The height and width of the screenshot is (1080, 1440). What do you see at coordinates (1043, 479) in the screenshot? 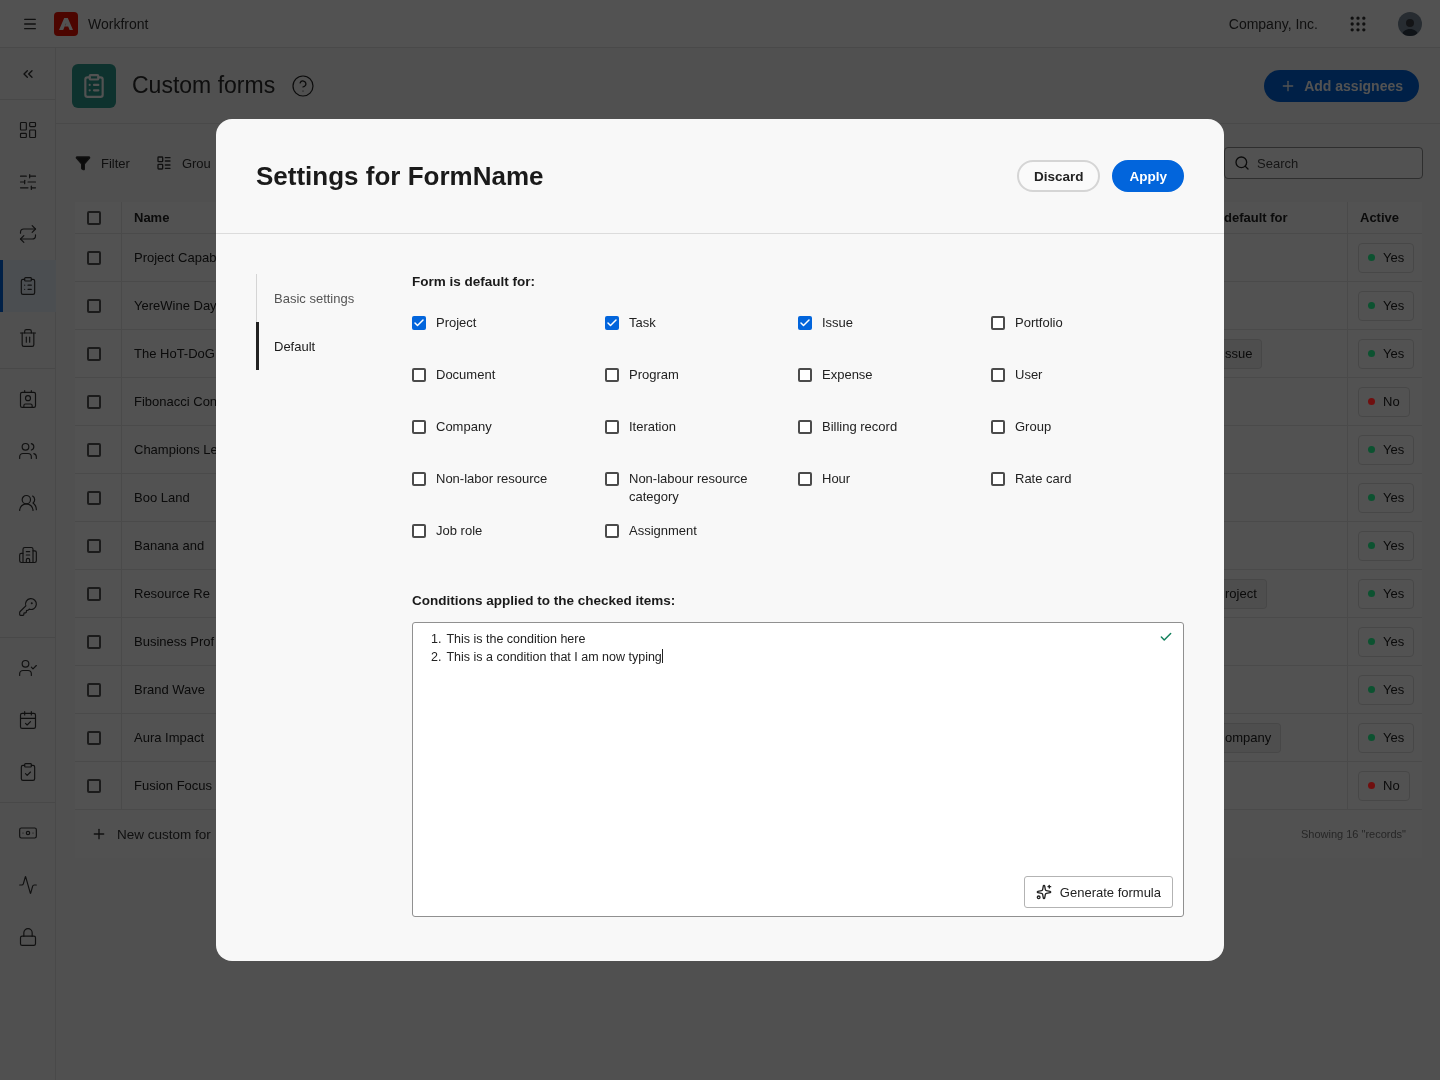
I see `checkbox-label: Rate card` at bounding box center [1043, 479].